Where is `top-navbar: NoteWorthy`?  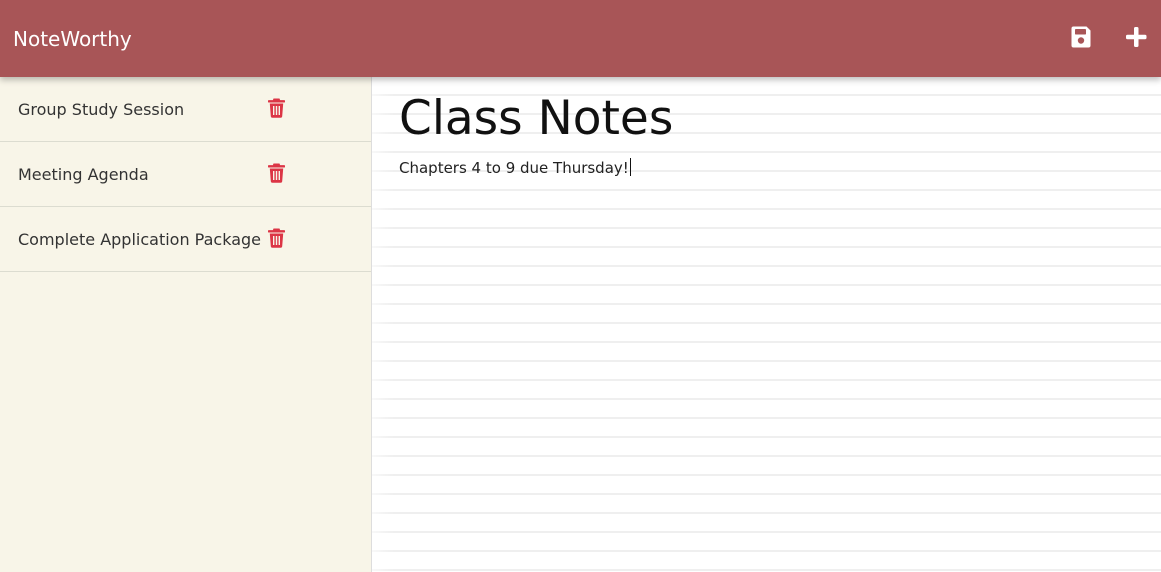 top-navbar: NoteWorthy is located at coordinates (580, 38).